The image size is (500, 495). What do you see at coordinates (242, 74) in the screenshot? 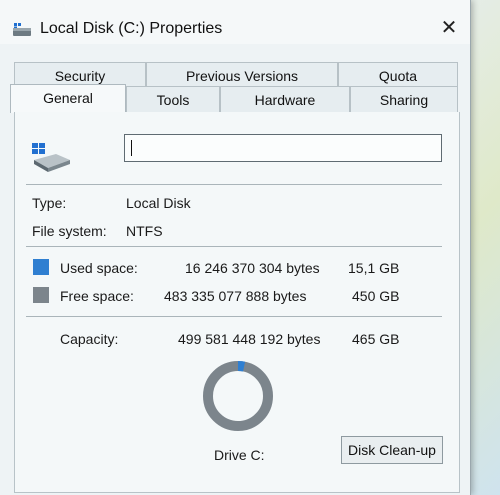
I see `tab-previous-versions: Previous Versions` at bounding box center [242, 74].